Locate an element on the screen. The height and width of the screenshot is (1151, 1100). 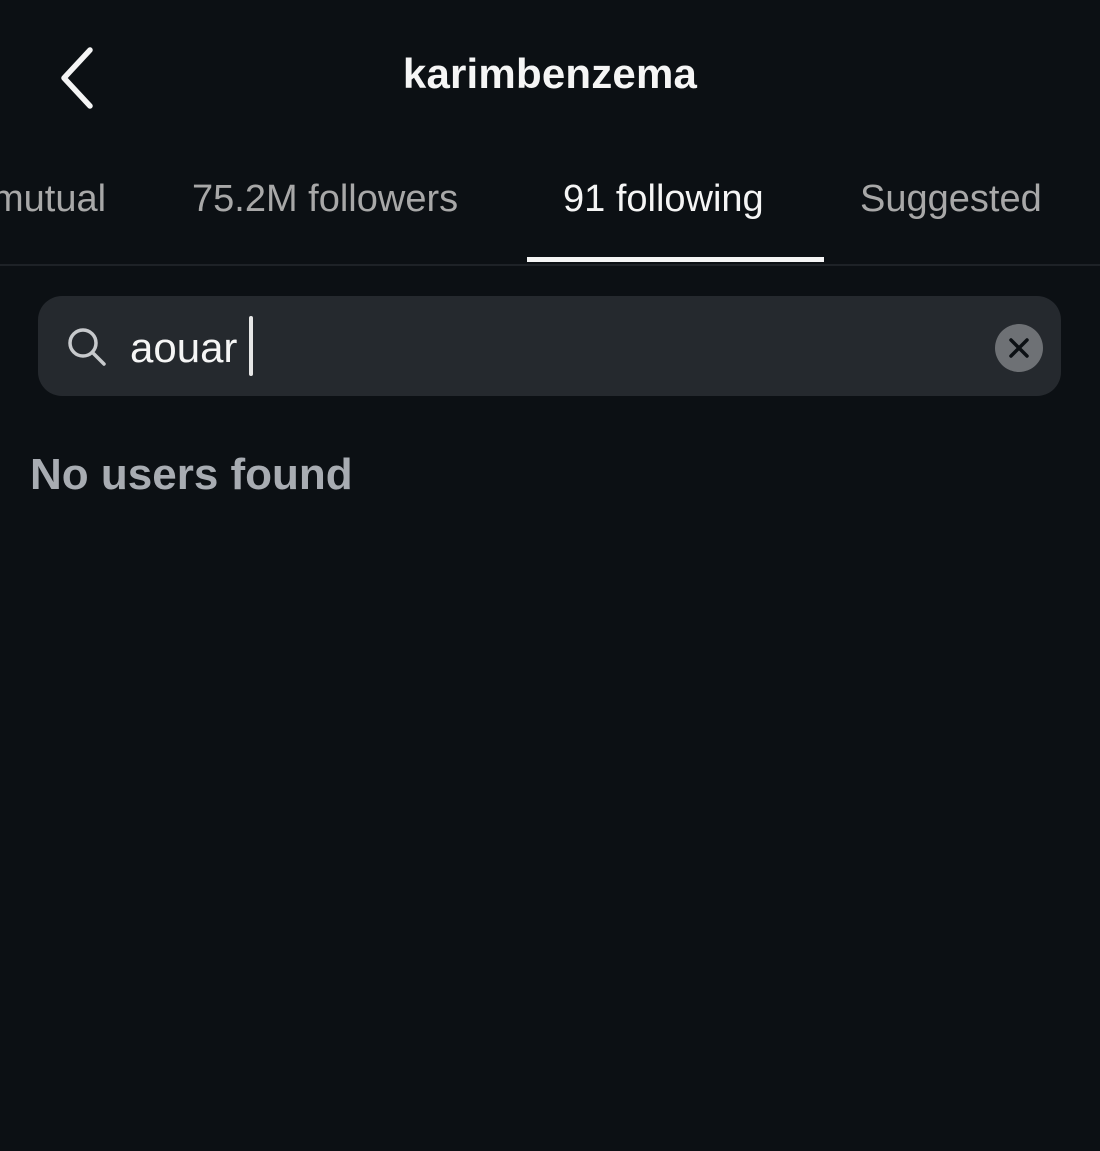
clear-search-button is located at coordinates (1019, 348).